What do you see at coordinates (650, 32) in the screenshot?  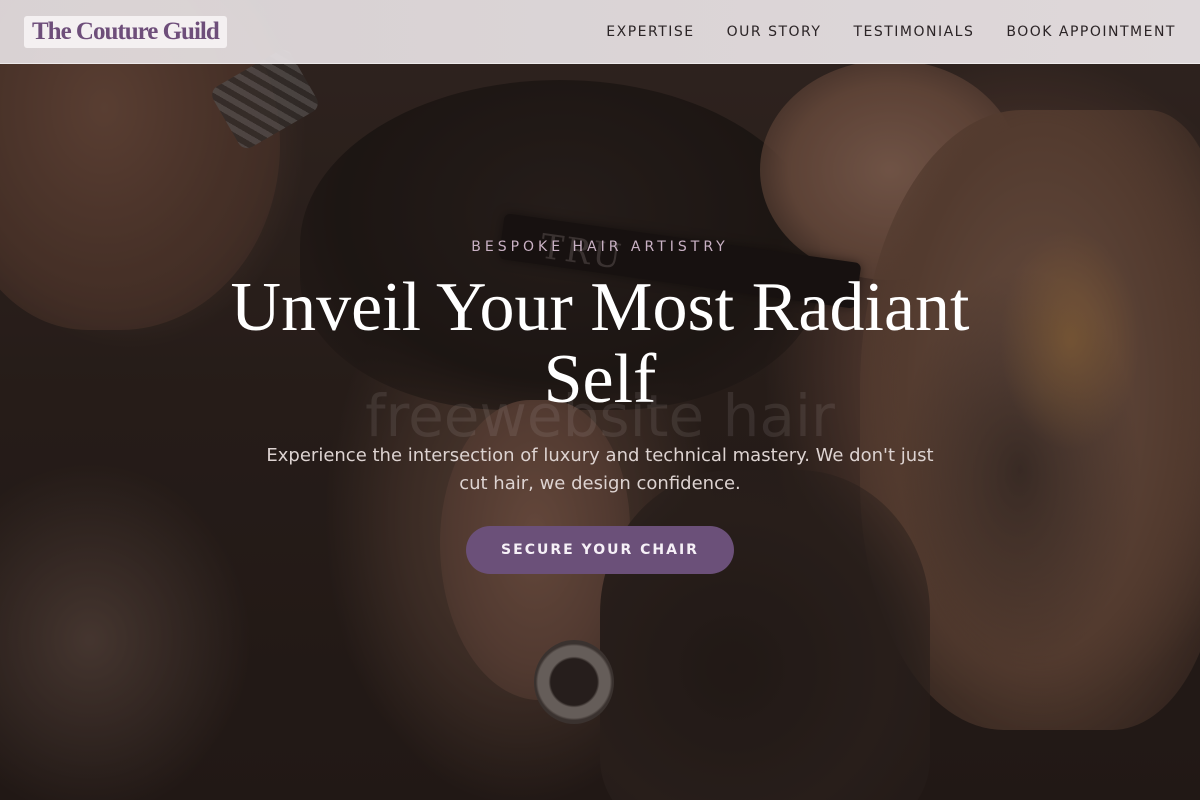 I see `nav-link-expertise: EXPERTISE` at bounding box center [650, 32].